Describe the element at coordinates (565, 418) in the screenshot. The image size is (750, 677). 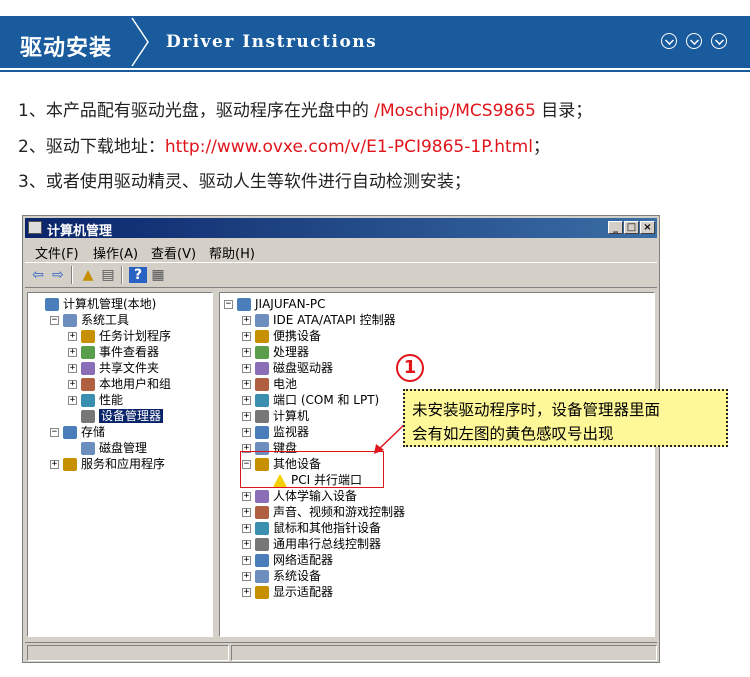
I see `callout-box: 未安装驱动程序时，设备管理器里面 会有如左图的黄色感叹号出现` at that location.